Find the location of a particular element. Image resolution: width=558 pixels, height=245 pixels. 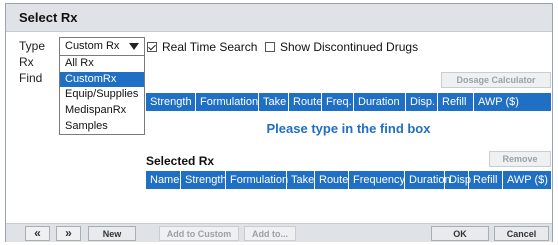

show-discontinued-checkbox: Show Discontinued Drugs is located at coordinates (341, 47).